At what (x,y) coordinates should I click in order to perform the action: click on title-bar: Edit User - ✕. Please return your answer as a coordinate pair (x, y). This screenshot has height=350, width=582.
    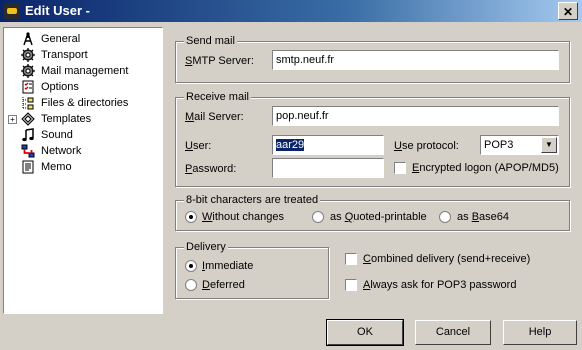
    Looking at the image, I should click on (291, 11).